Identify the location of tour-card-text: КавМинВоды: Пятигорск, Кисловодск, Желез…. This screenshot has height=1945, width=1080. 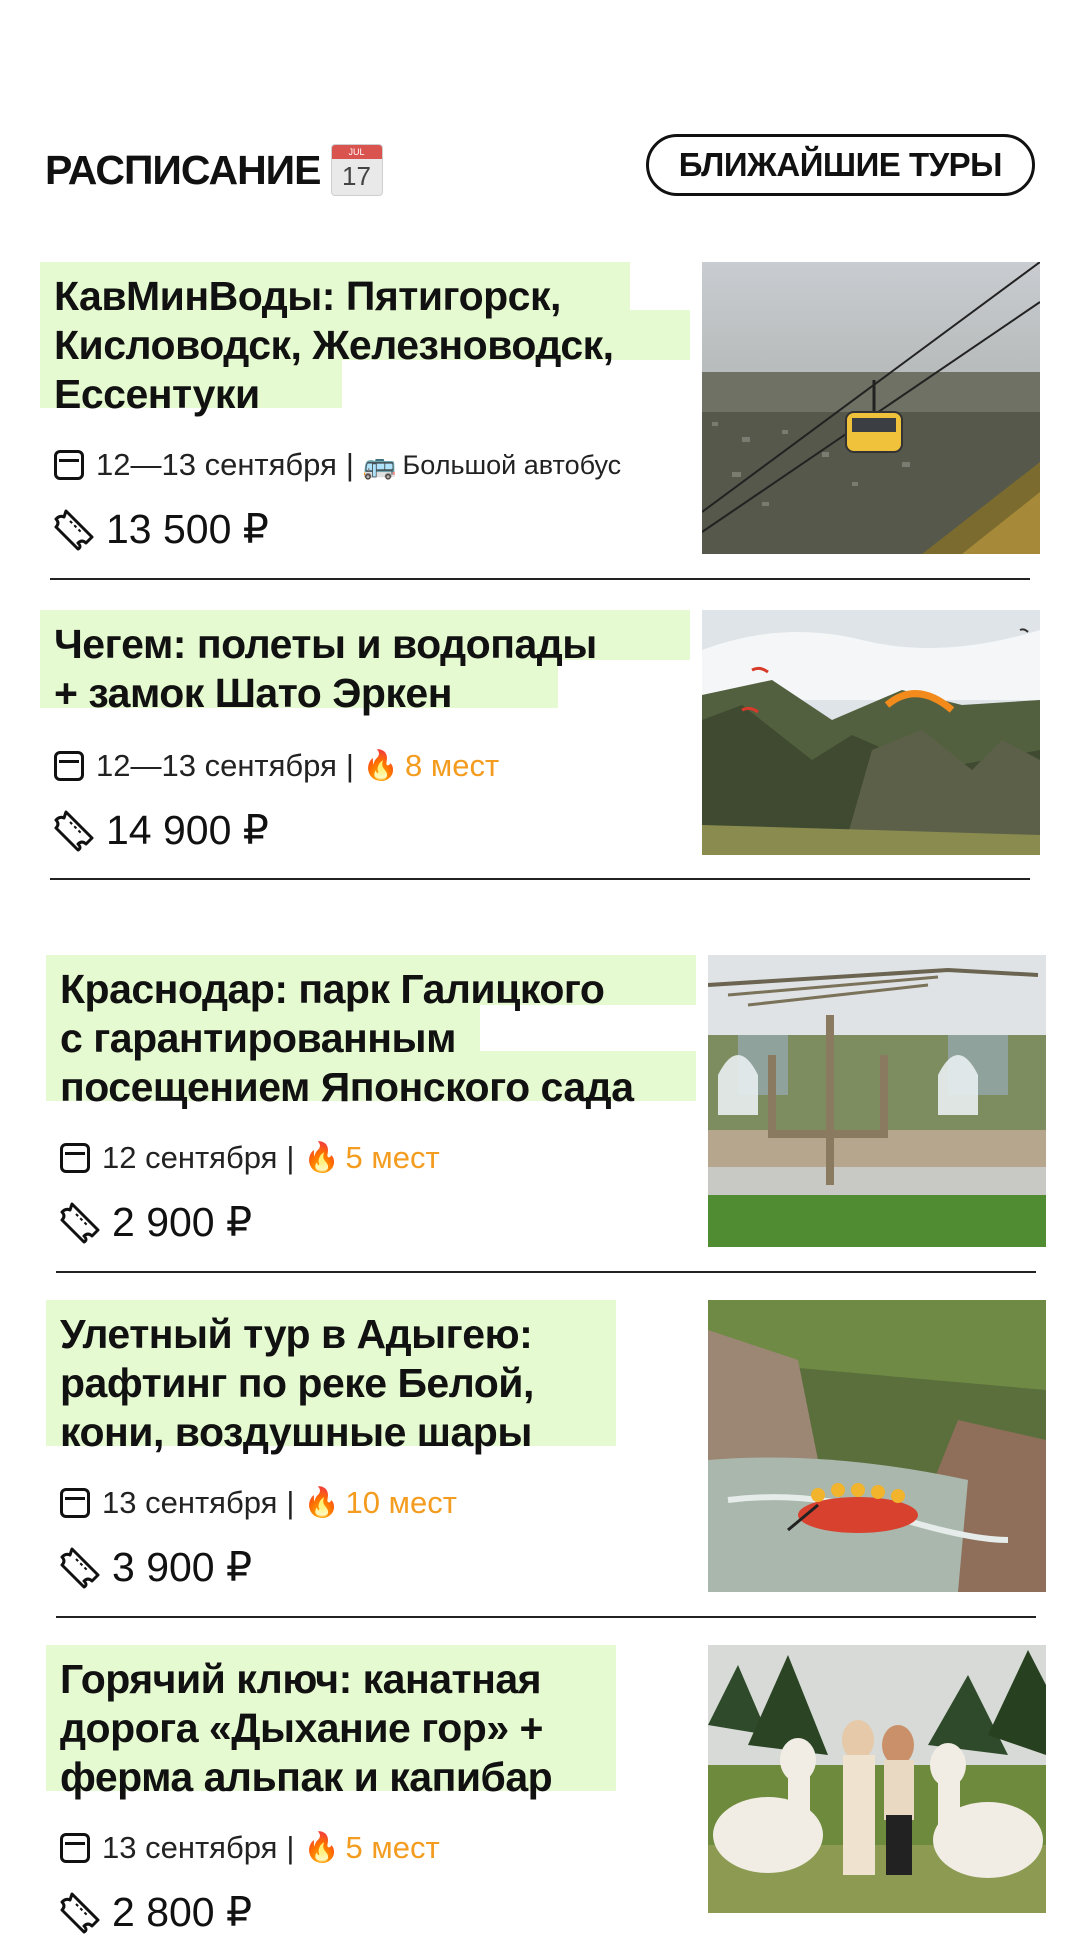
(365, 412).